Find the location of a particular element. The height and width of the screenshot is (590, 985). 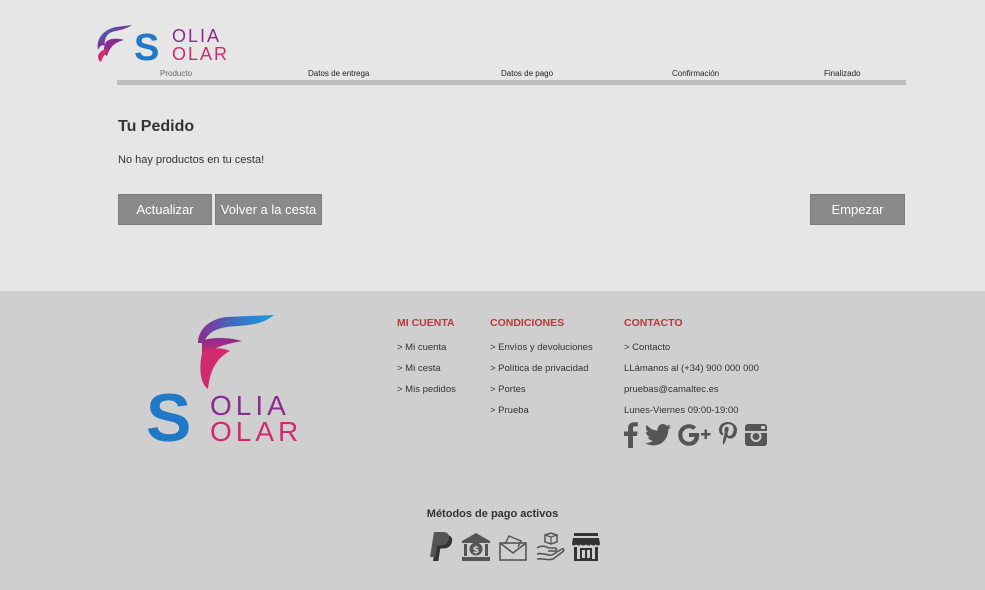

step-producto: Producto is located at coordinates (176, 73).